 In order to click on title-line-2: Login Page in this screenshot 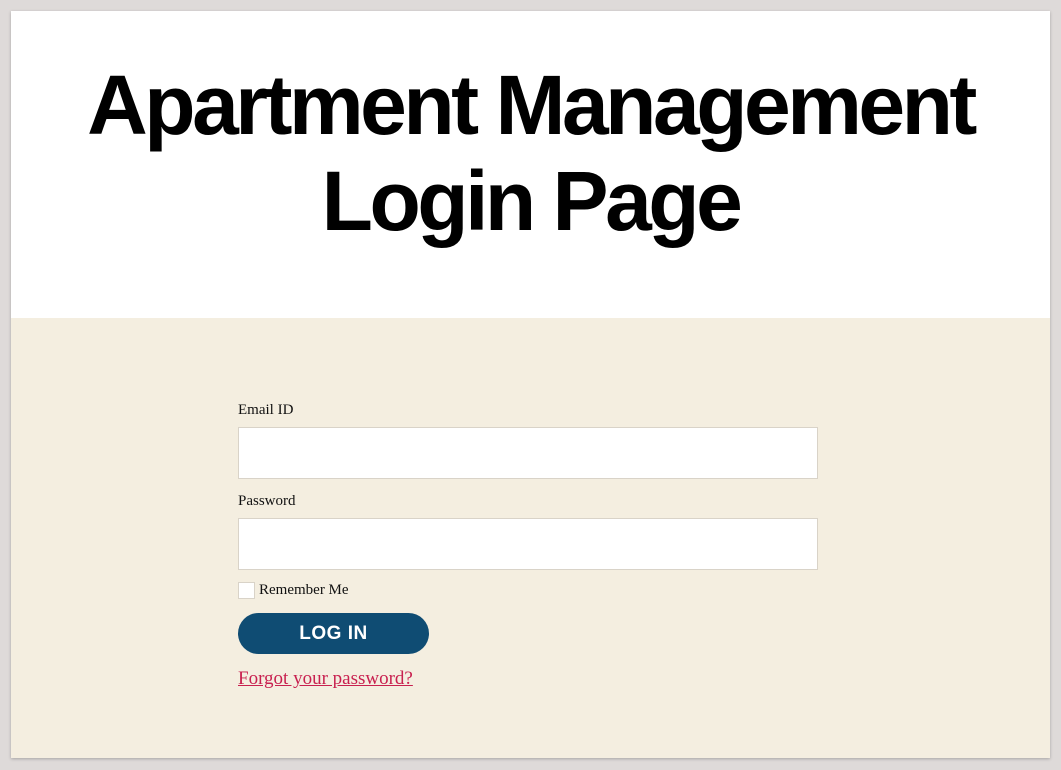, I will do `click(532, 201)`.